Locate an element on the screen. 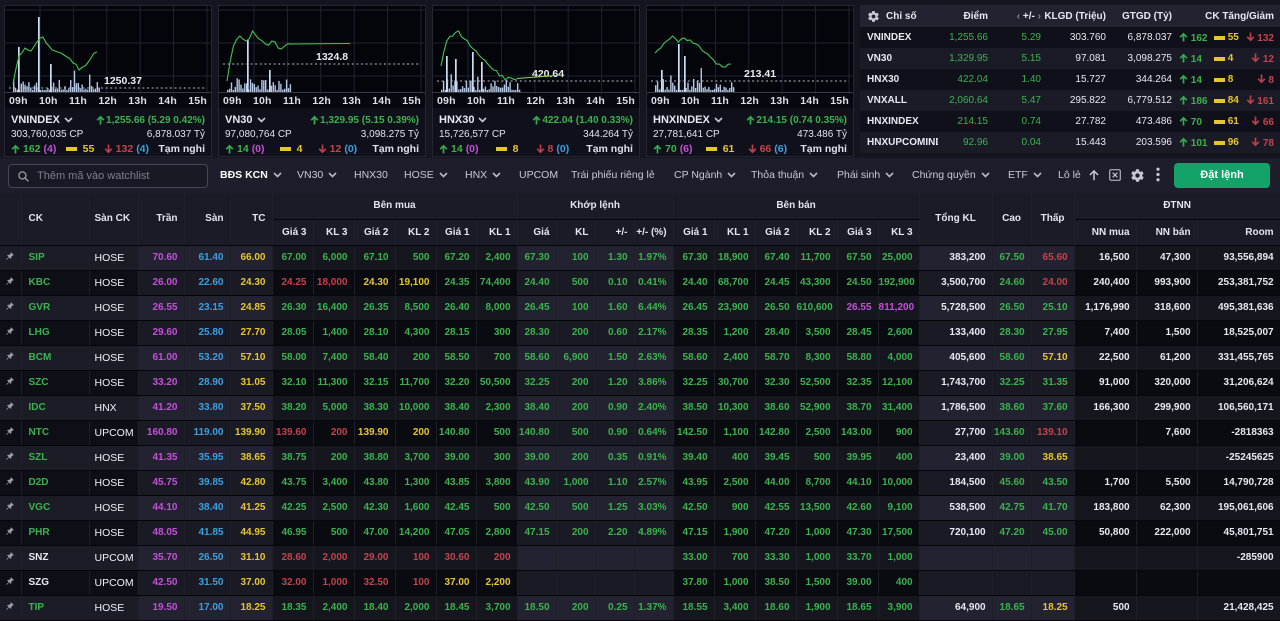 The image size is (1280, 621). svg-text: 213.41 is located at coordinates (760, 74).